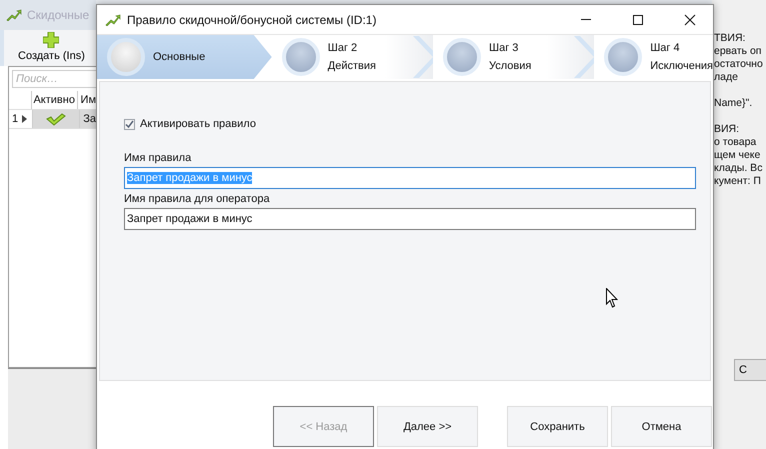  Describe the element at coordinates (738, 51) in the screenshot. I see `details-text: ервать оп` at that location.